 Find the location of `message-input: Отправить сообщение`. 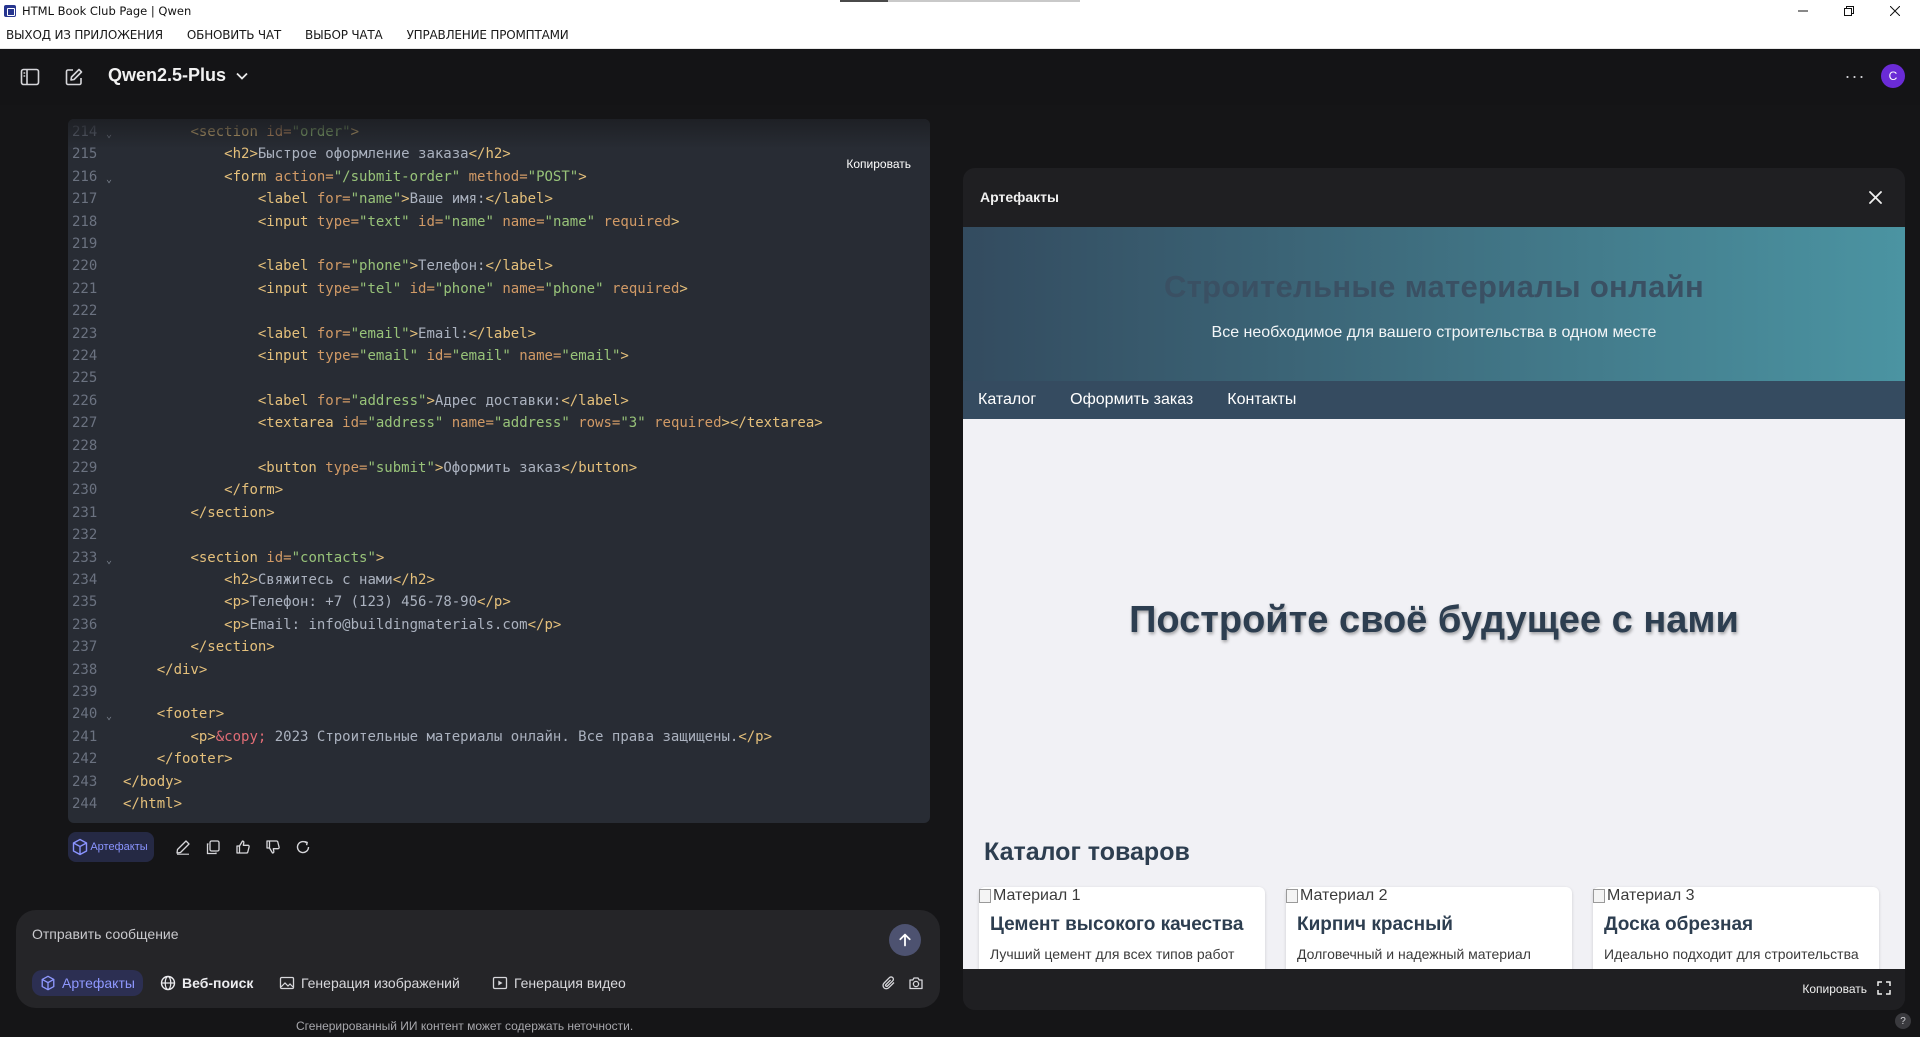

message-input: Отправить сообщение is located at coordinates (105, 934).